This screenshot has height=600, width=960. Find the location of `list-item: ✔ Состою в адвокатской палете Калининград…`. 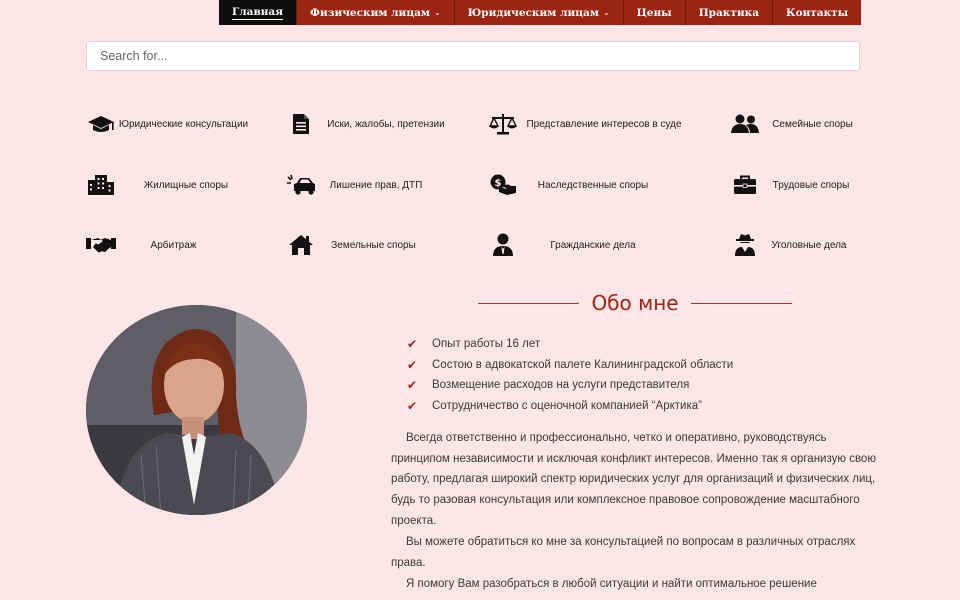

list-item: ✔ Состою в адвокатской палете Калининград… is located at coordinates (570, 365).